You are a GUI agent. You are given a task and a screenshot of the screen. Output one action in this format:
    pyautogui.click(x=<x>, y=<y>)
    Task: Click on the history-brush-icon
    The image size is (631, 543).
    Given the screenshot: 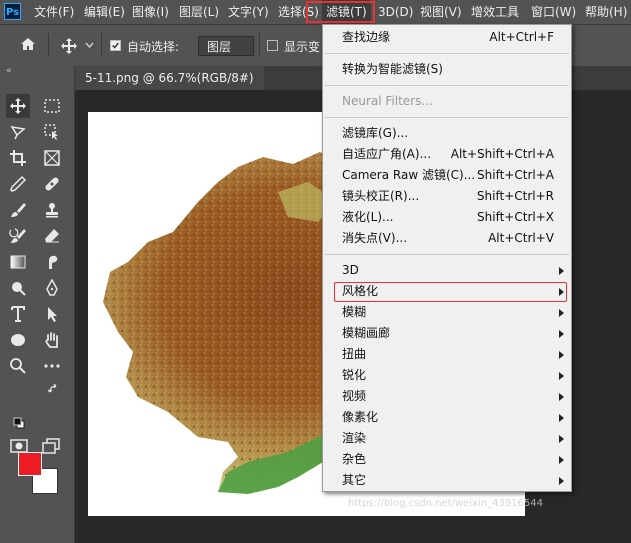 What is the action you would take?
    pyautogui.click(x=18, y=236)
    